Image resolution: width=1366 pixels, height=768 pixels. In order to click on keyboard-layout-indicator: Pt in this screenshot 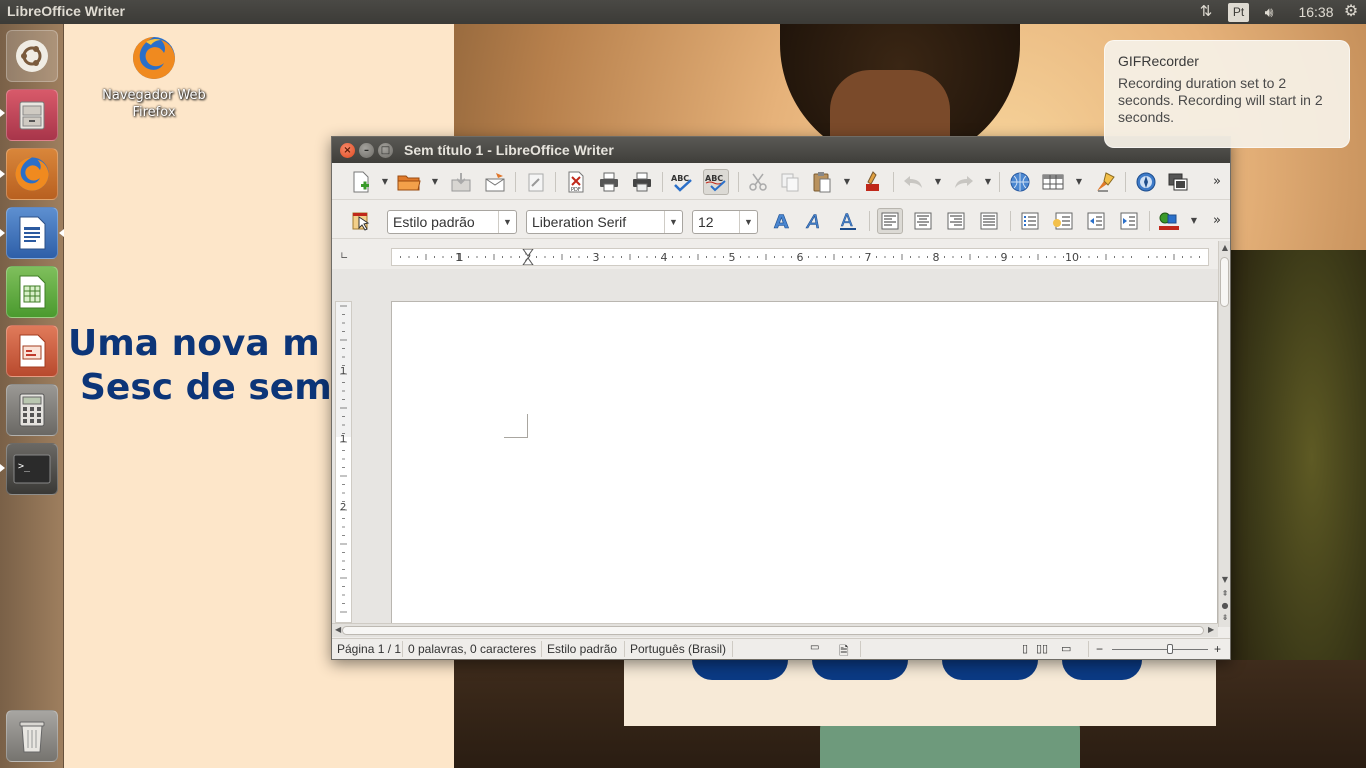, I will do `click(1238, 12)`.